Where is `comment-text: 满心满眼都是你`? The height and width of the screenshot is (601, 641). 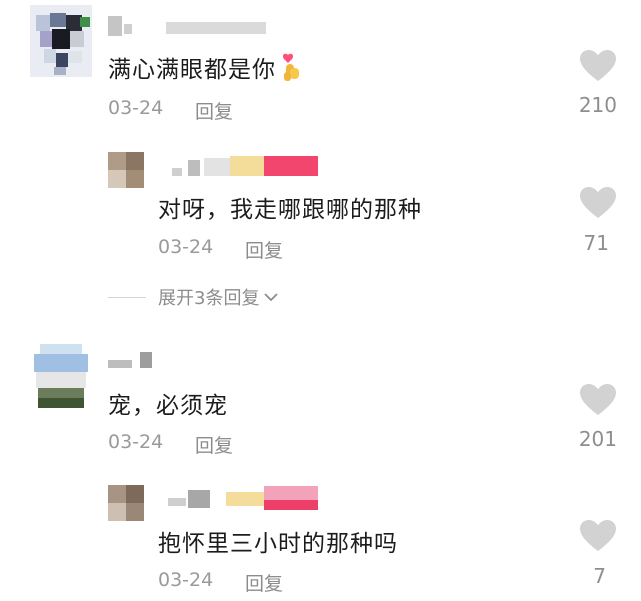
comment-text: 满心满眼都是你 is located at coordinates (205, 69).